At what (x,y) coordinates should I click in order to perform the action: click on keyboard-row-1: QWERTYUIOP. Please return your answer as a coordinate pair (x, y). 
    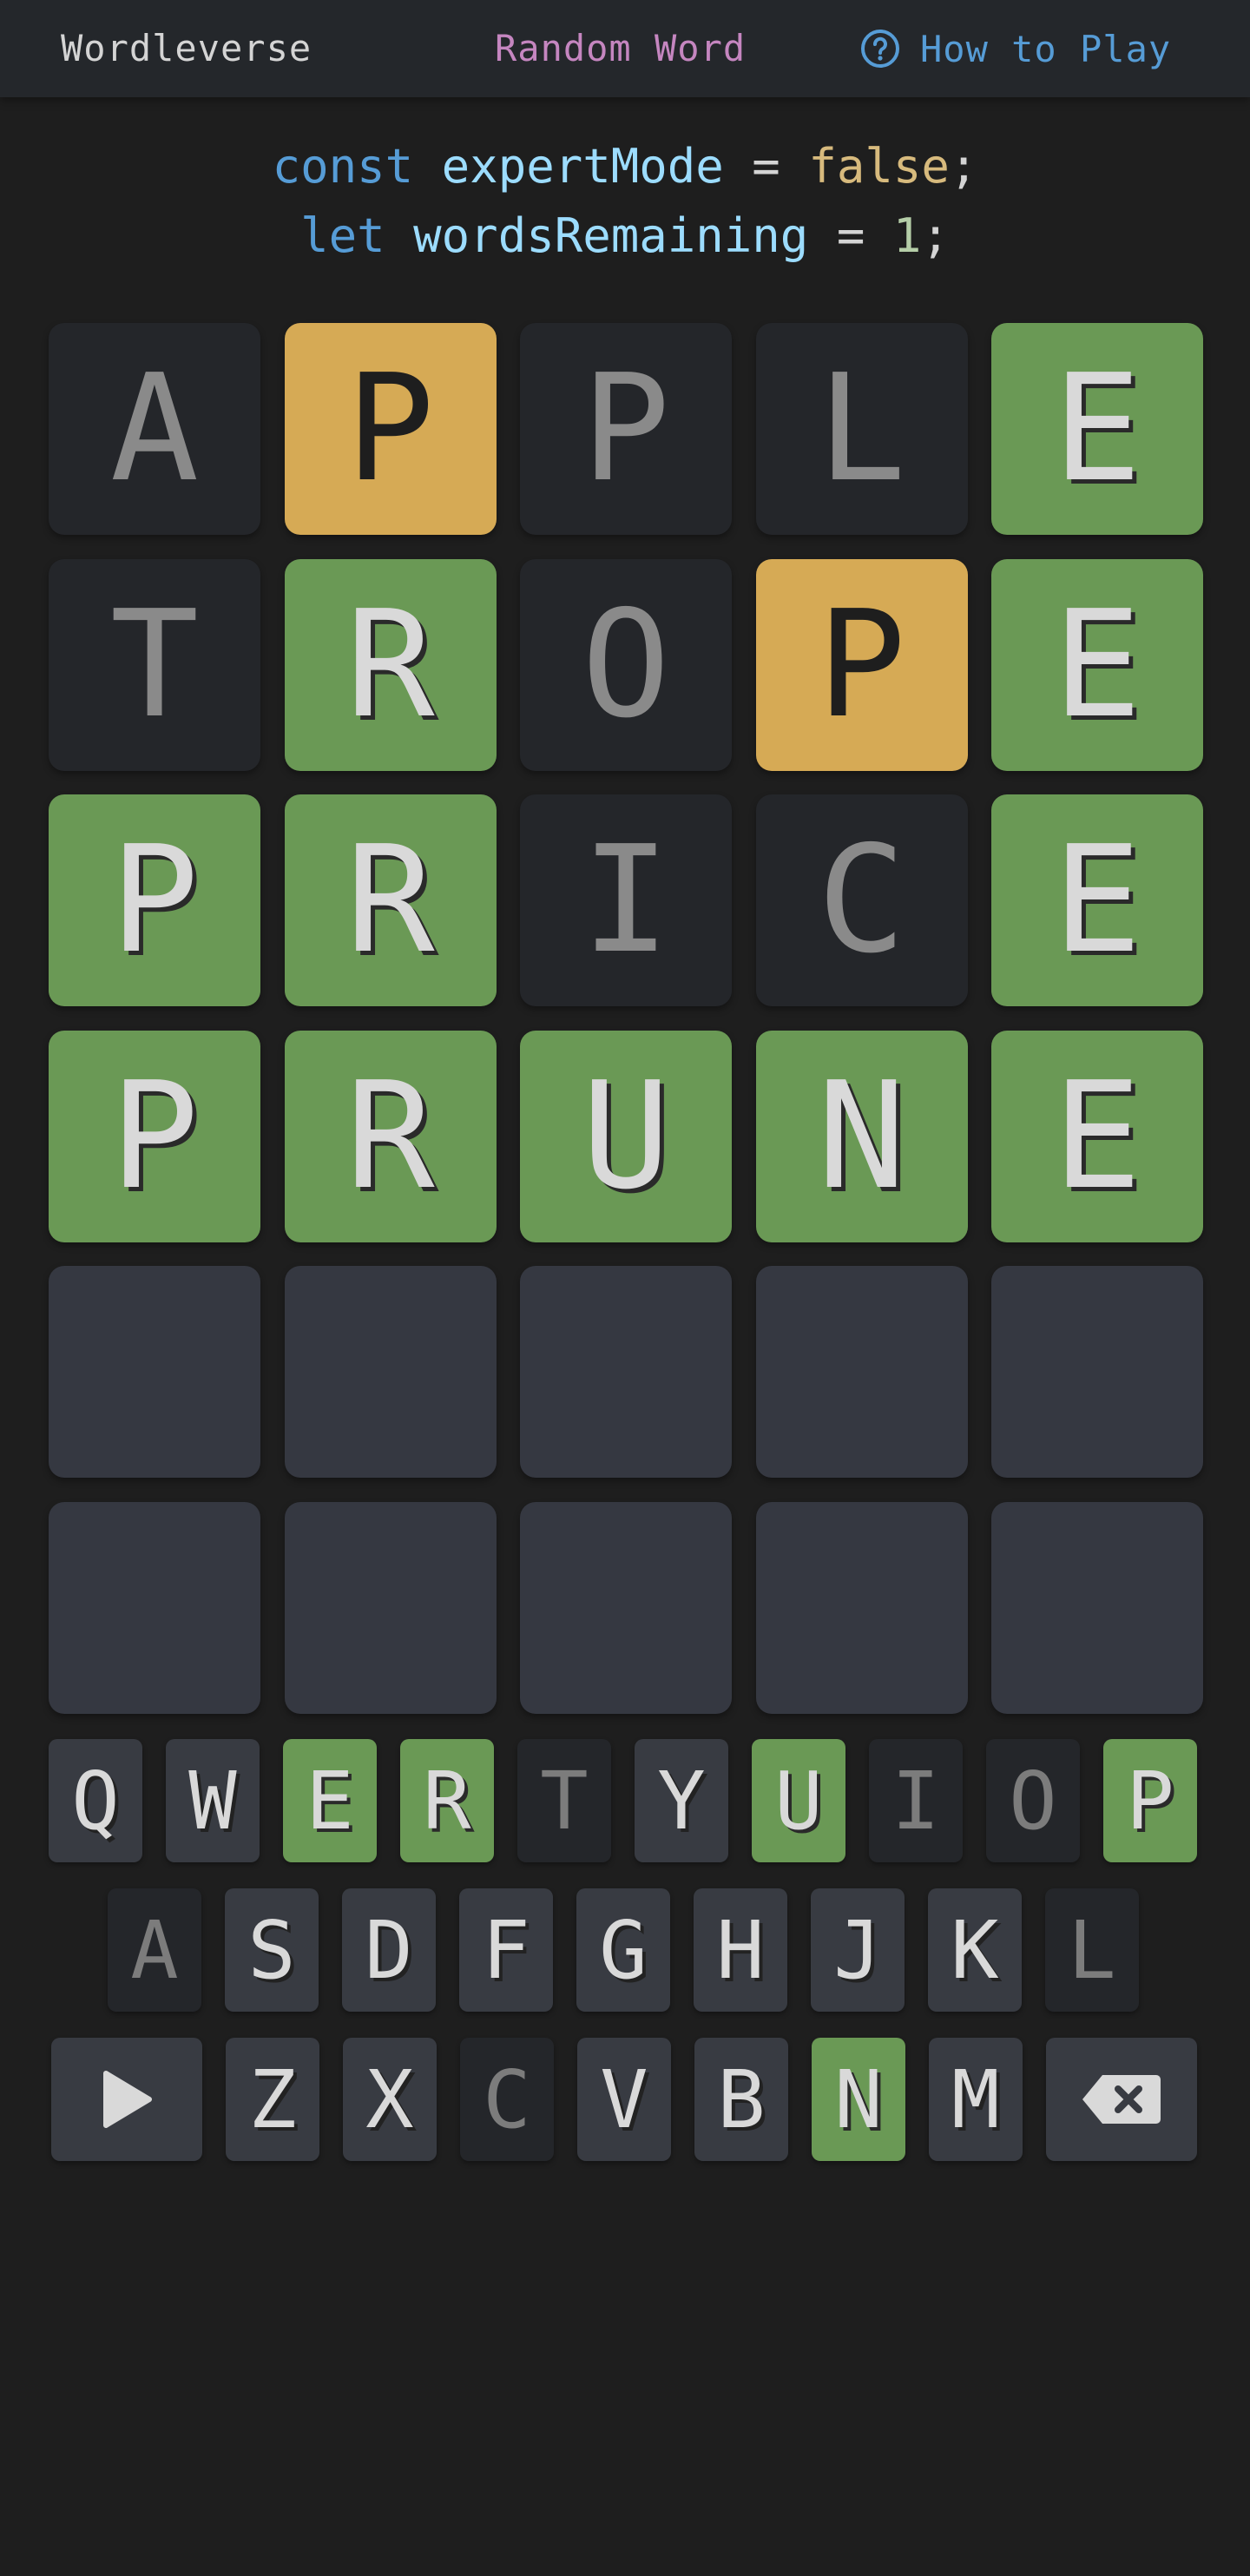
    Looking at the image, I should click on (623, 1800).